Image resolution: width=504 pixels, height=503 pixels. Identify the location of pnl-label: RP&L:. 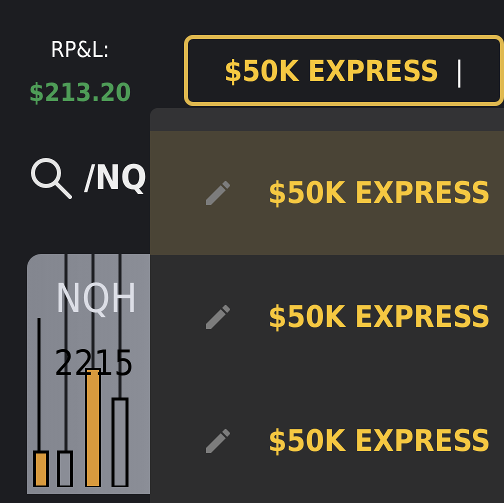
(80, 51).